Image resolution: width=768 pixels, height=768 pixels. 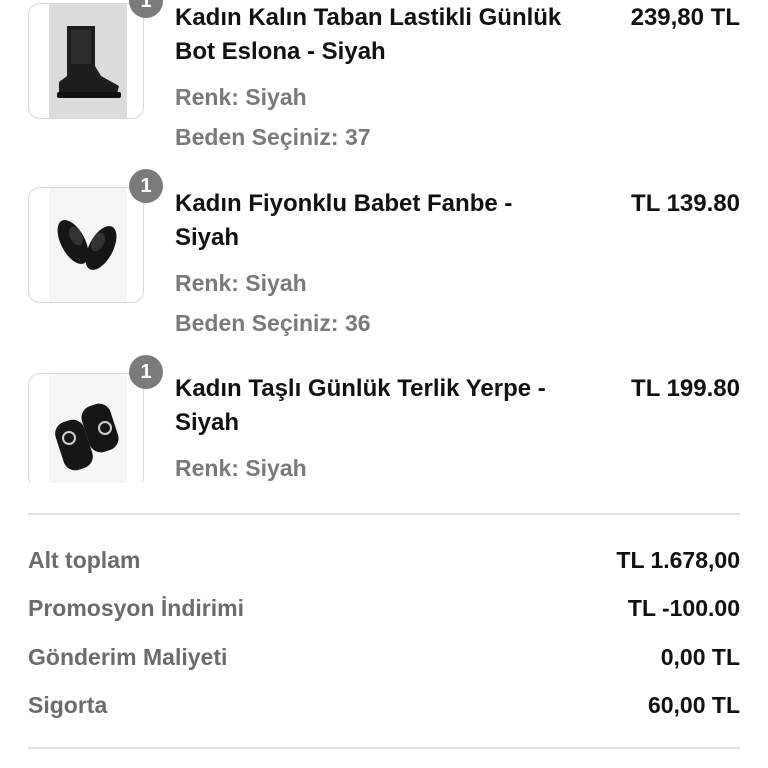 What do you see at coordinates (384, 748) in the screenshot?
I see `summary-divider-bottom` at bounding box center [384, 748].